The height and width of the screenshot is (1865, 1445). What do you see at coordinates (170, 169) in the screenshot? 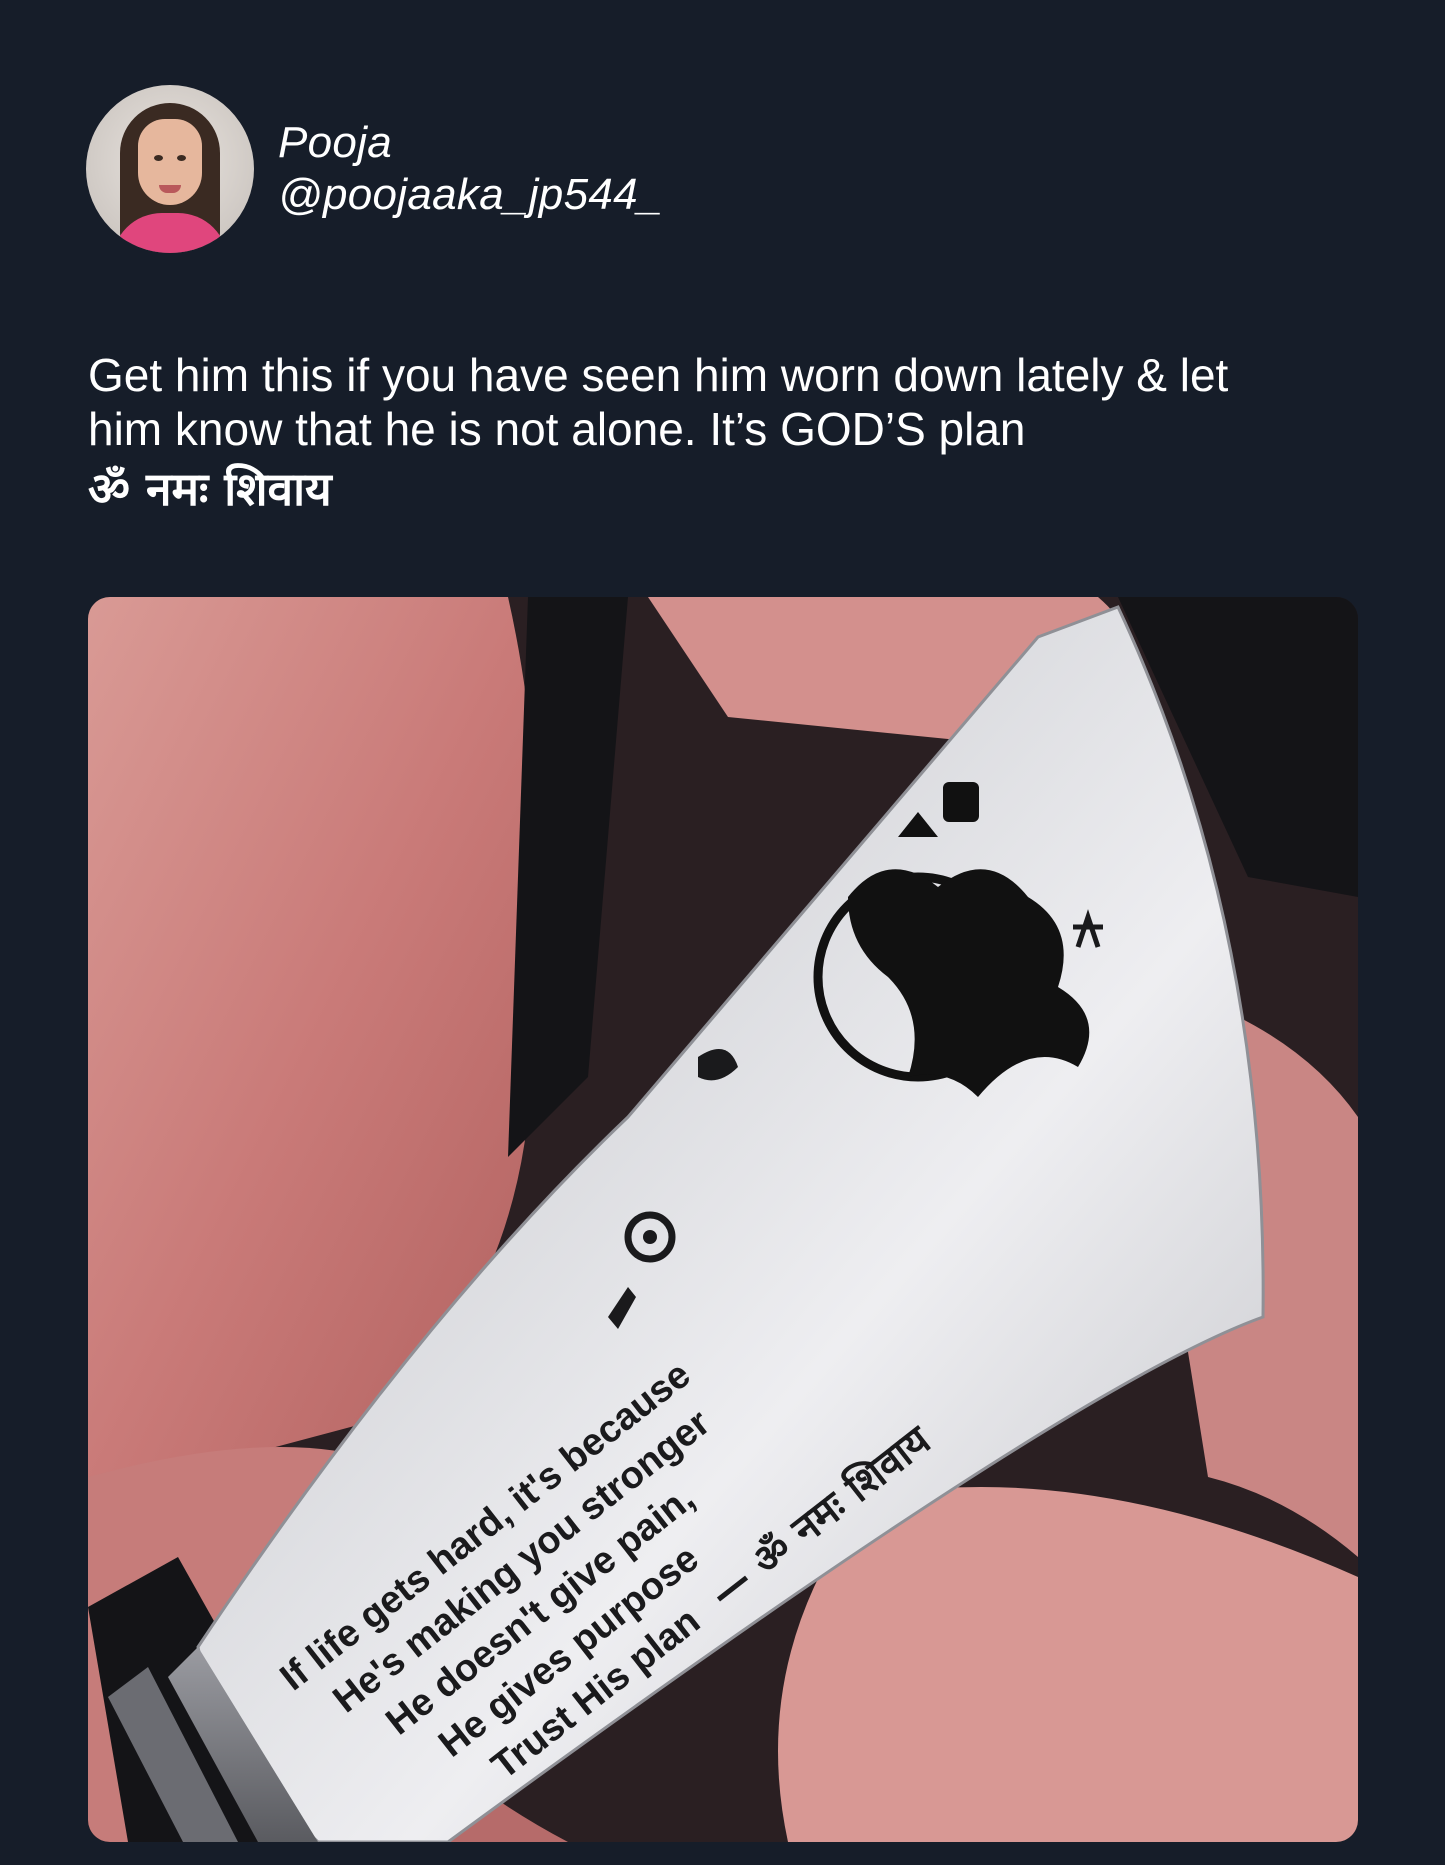
I see `avatar` at bounding box center [170, 169].